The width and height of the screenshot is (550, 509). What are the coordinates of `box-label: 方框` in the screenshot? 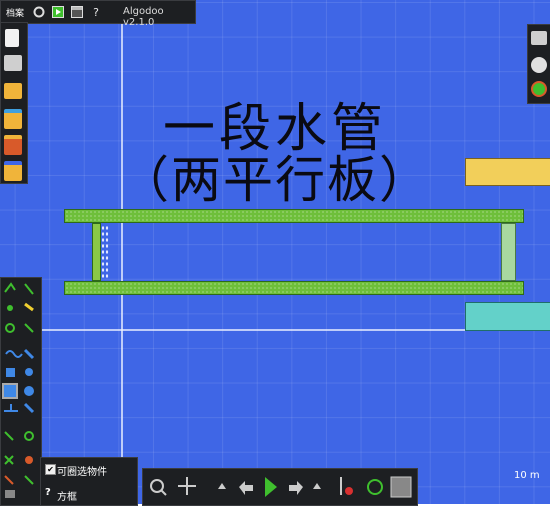 It's located at (67, 497).